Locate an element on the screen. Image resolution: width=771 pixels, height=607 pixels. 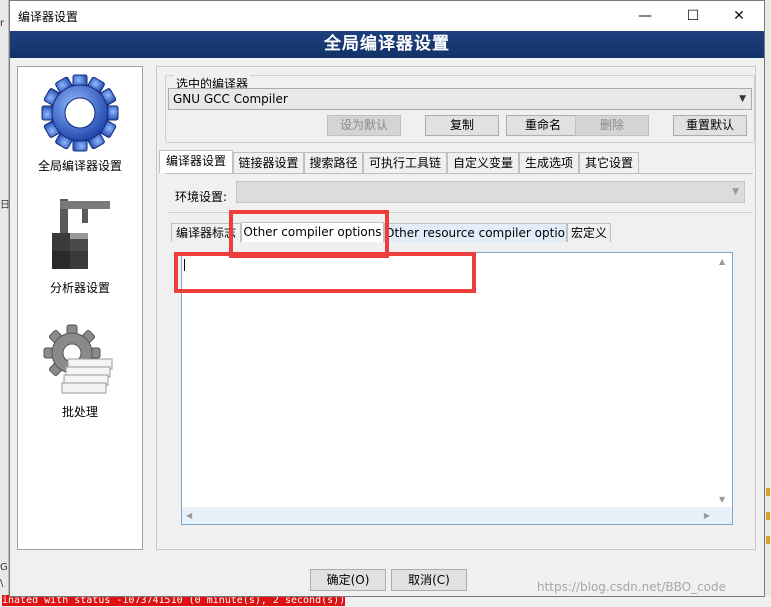
background-fragment: r is located at coordinates (2, 23).